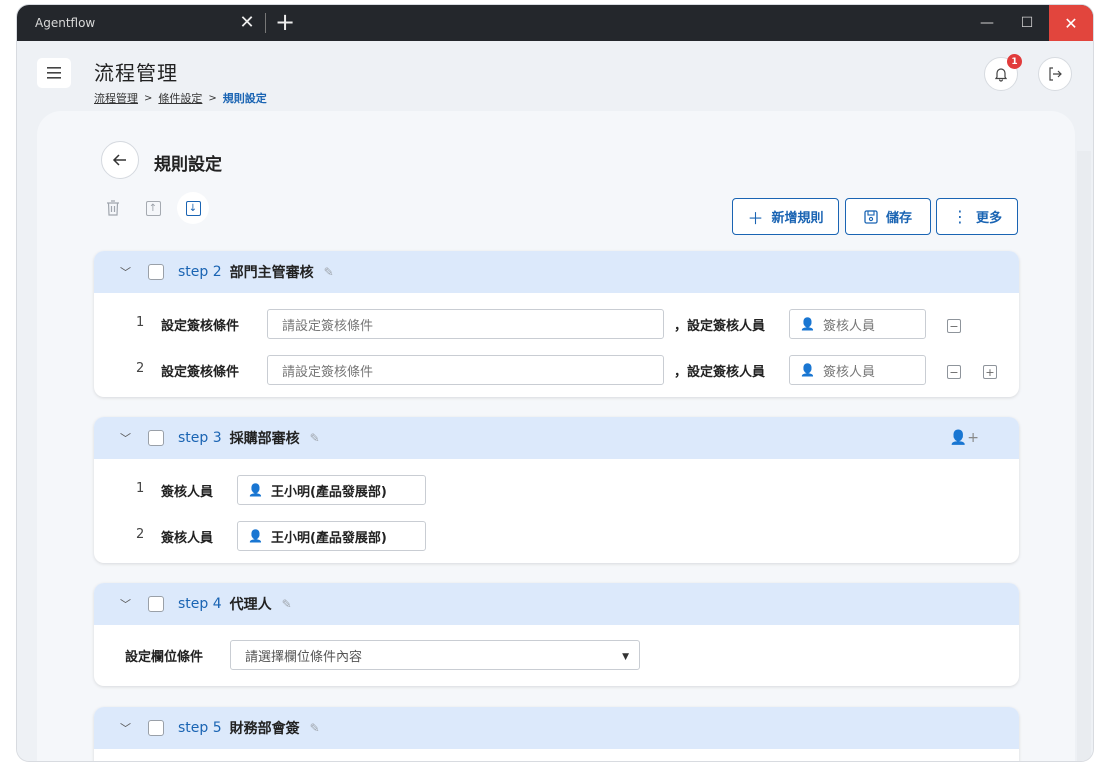 The width and height of the screenshot is (1111, 772). I want to click on save-label: 儲存, so click(898, 218).